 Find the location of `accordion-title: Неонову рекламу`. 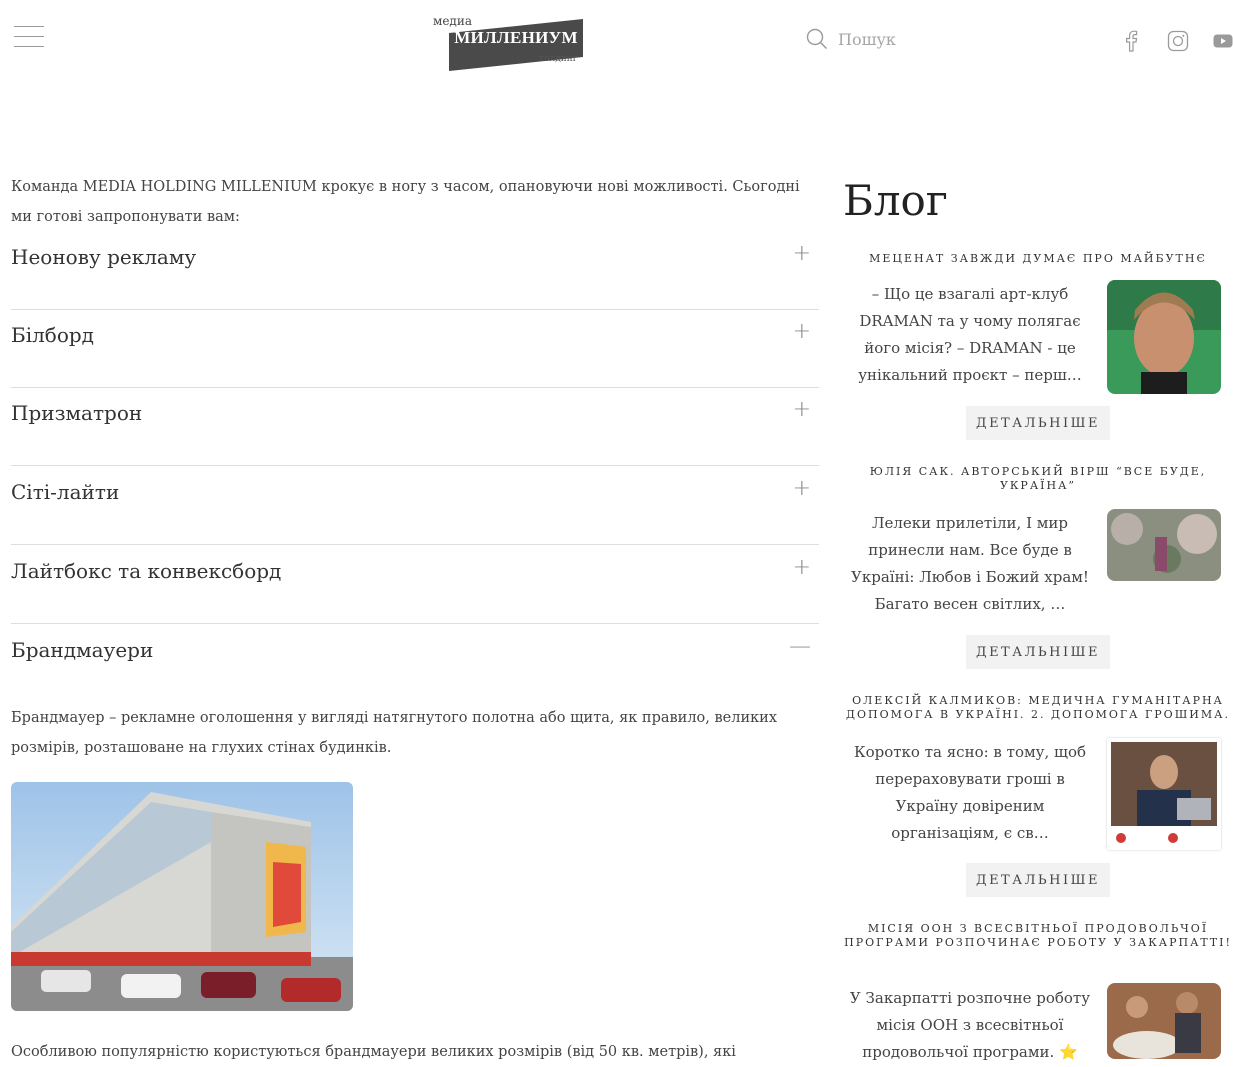

accordion-title: Неонову рекламу is located at coordinates (104, 257).